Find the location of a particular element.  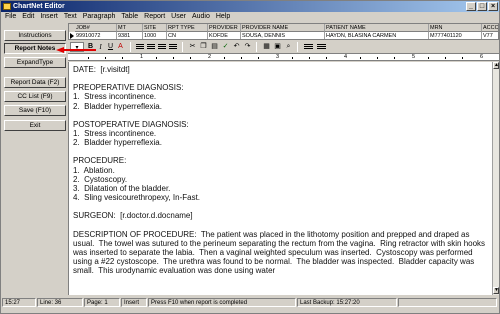

ruler-mark: 4 is located at coordinates (346, 57).